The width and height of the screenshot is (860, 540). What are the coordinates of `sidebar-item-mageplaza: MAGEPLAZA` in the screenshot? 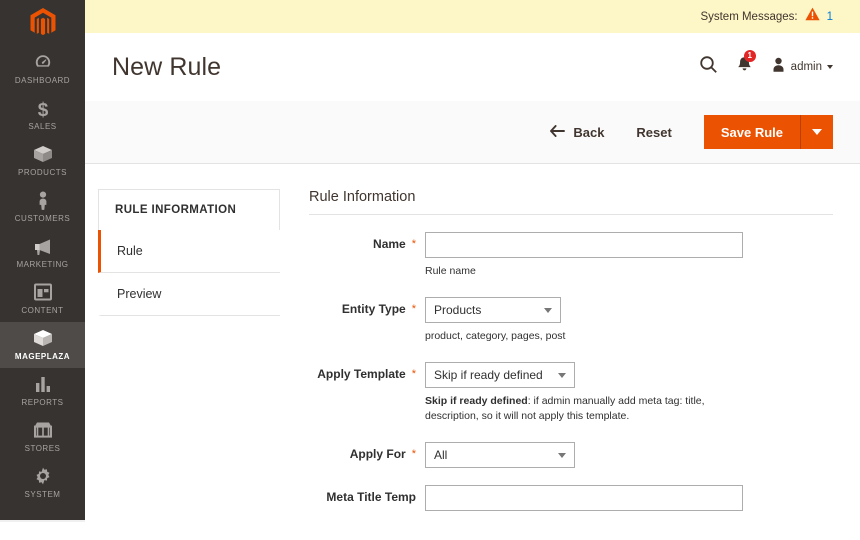 It's located at (42, 345).